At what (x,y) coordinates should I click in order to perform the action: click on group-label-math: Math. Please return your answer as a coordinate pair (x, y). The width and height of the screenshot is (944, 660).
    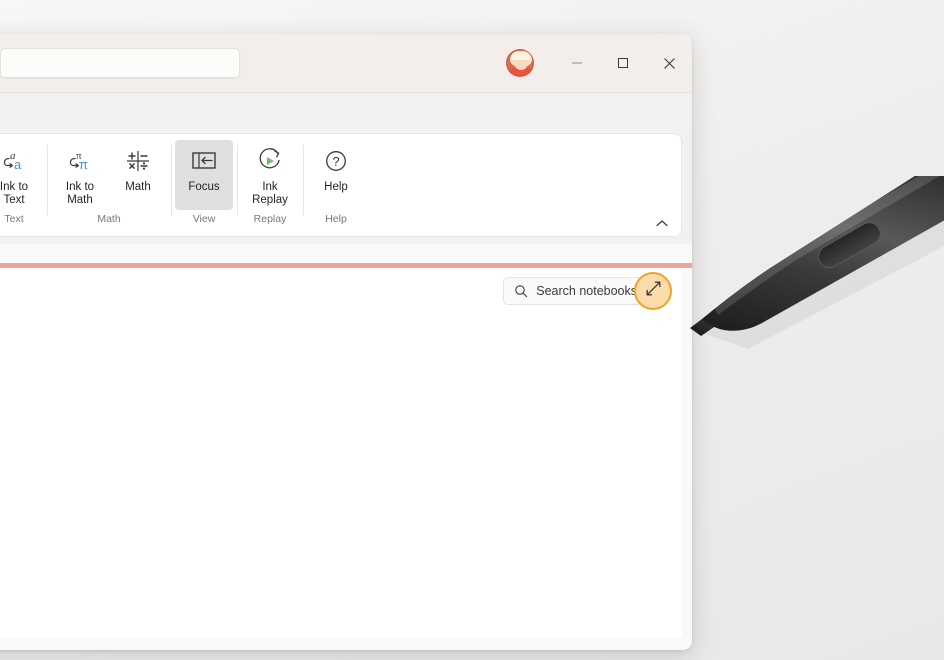
    Looking at the image, I should click on (109, 219).